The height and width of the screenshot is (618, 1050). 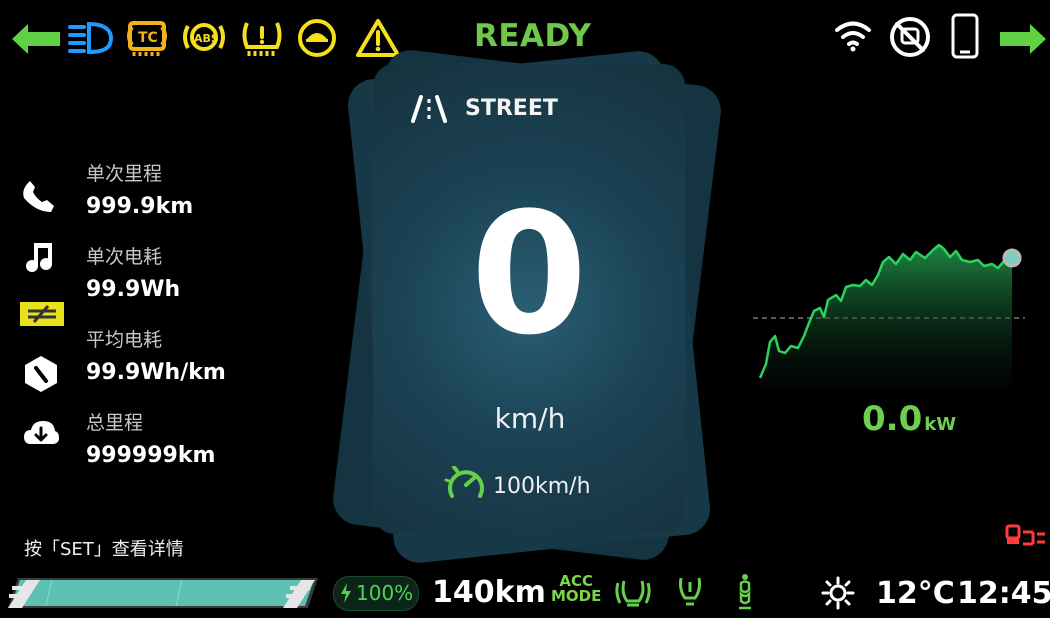 I want to click on speed-limit-icon, so click(x=466, y=484).